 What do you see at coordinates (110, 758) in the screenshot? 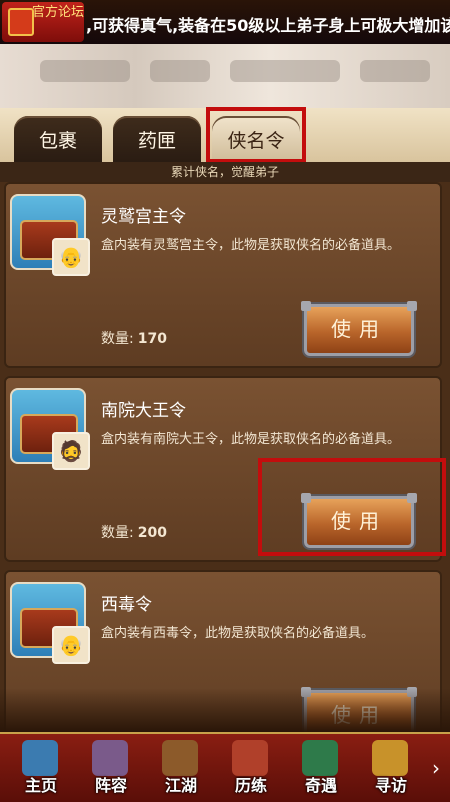
I see `formation-icon` at bounding box center [110, 758].